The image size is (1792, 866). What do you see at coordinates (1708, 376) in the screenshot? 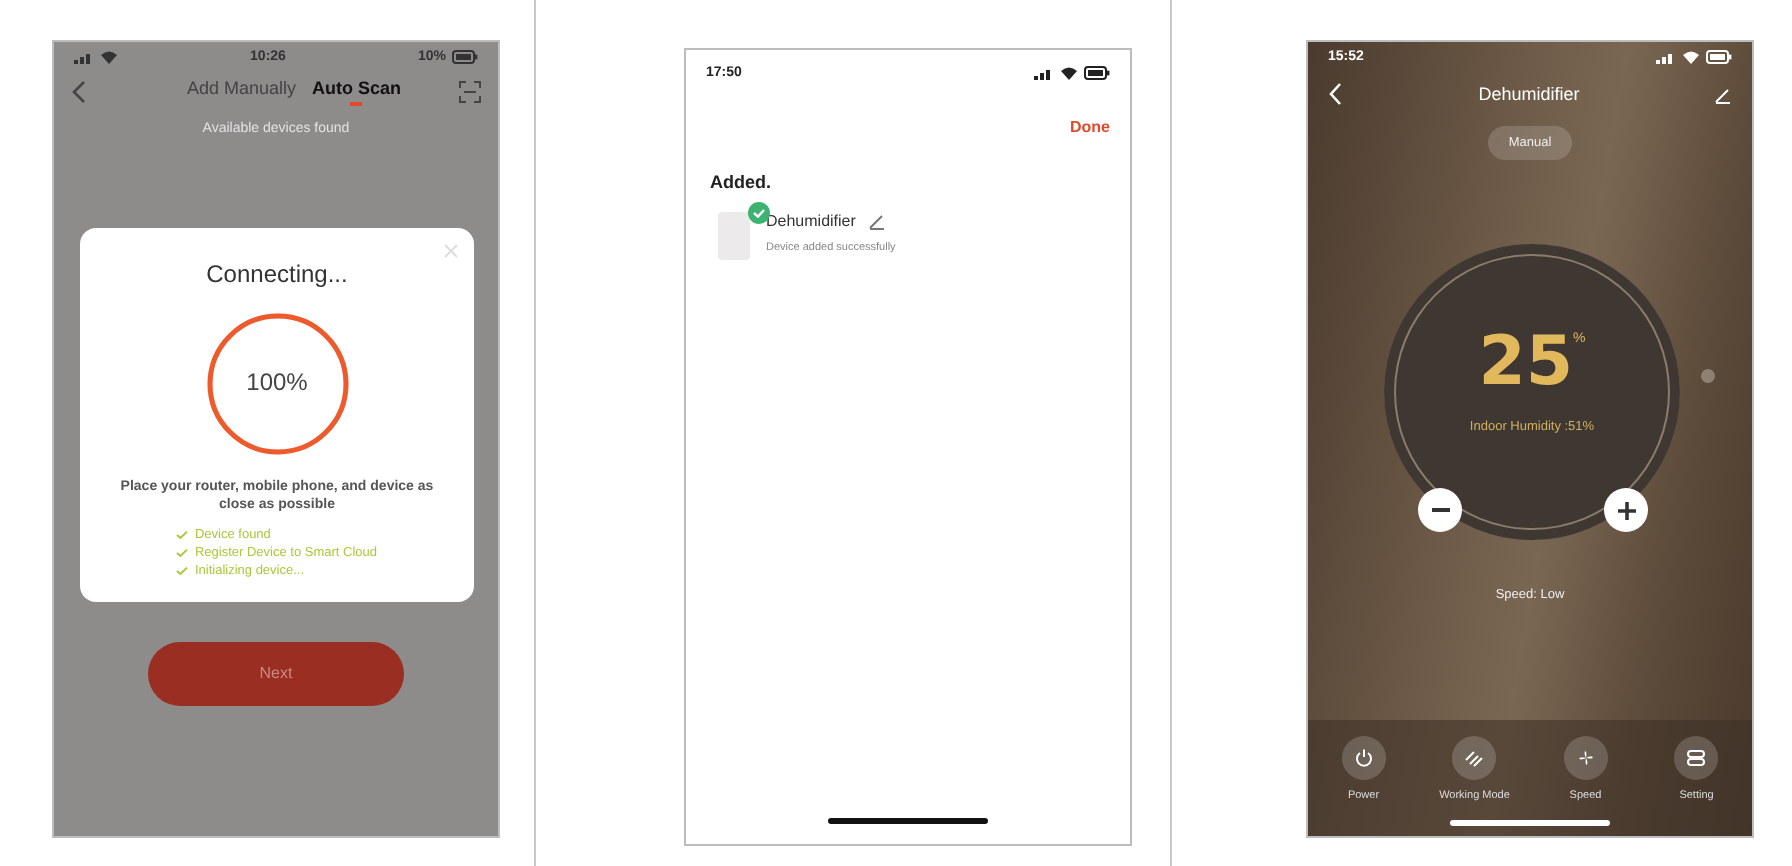
I see `round-icon` at bounding box center [1708, 376].